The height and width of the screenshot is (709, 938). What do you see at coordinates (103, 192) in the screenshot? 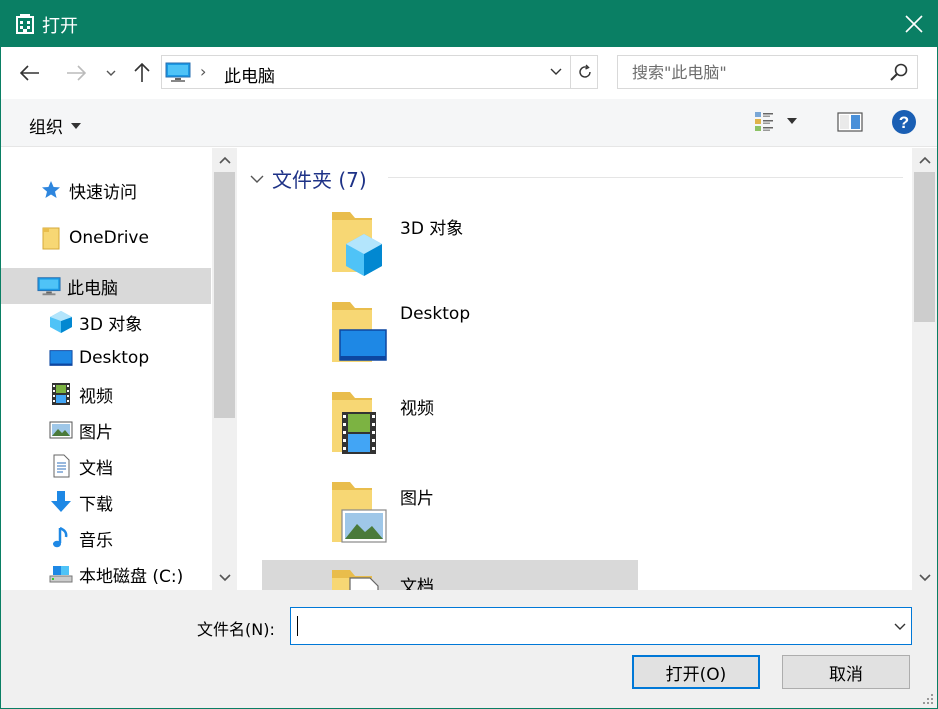
I see `sidebar-item-label: 快速访问` at bounding box center [103, 192].